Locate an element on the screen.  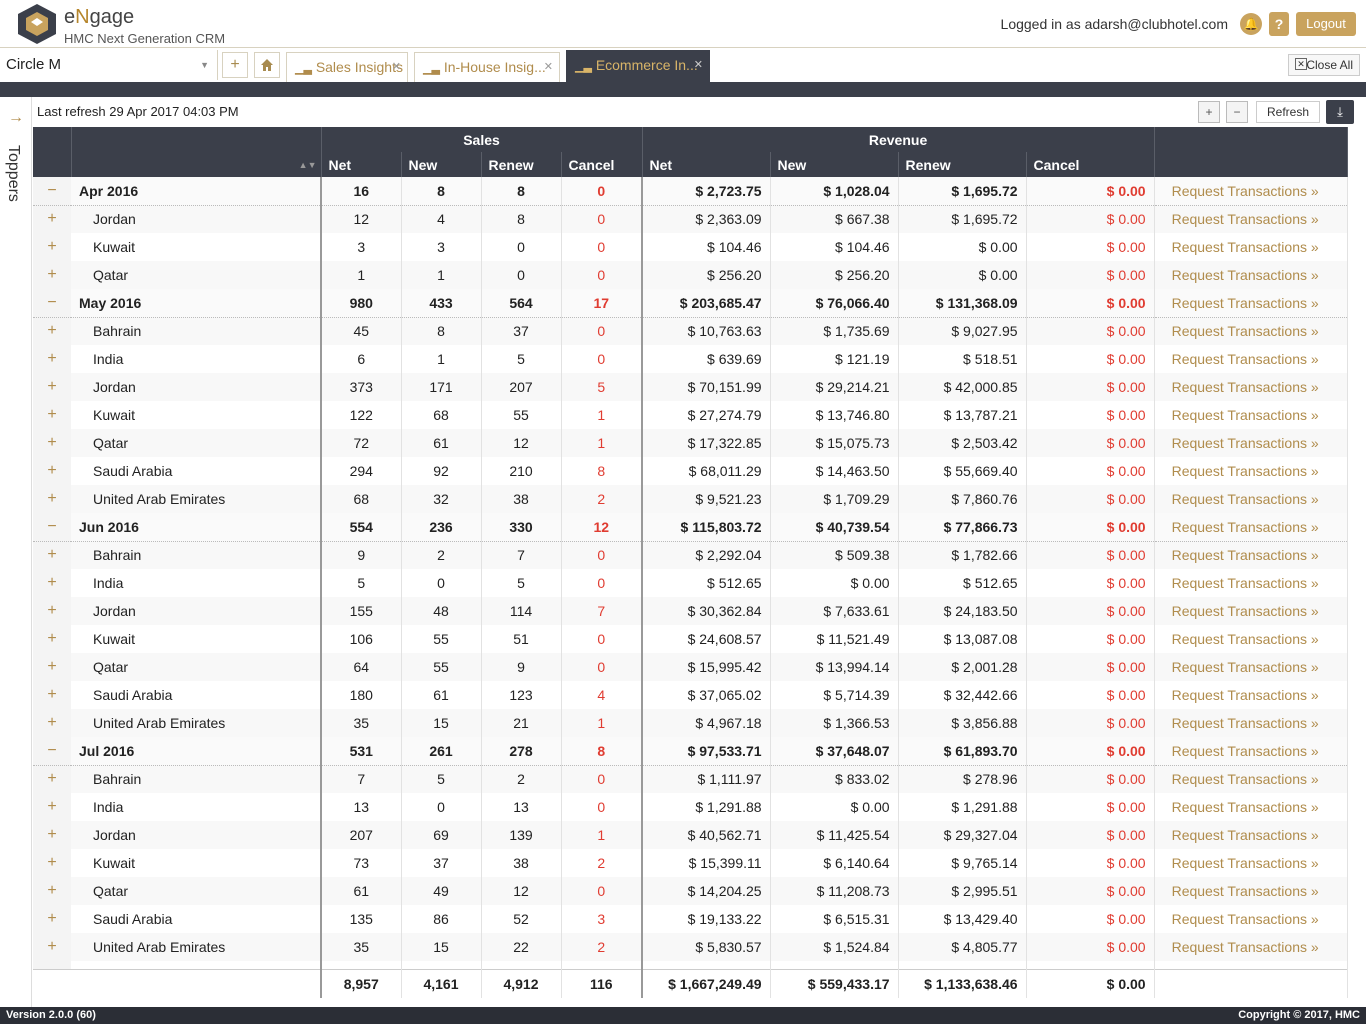
toppers-rail: → Toppers is located at coordinates (16, 552).